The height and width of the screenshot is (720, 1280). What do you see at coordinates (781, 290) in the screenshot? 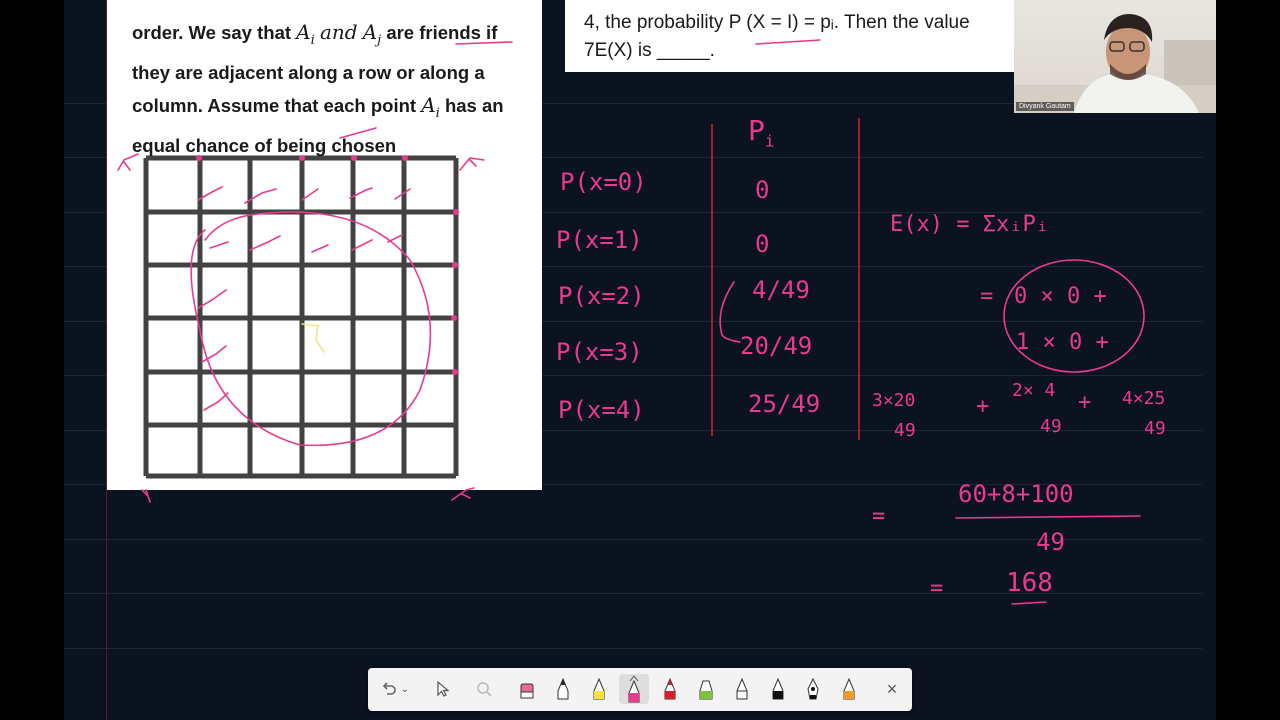
I see `prob-value: 4/49` at bounding box center [781, 290].